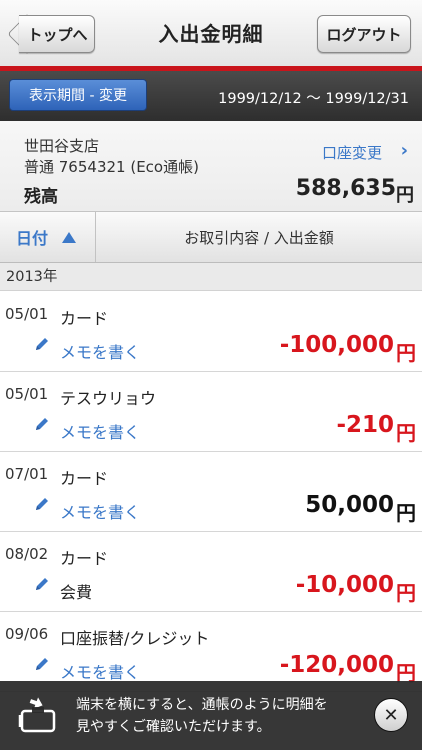 The height and width of the screenshot is (750, 422). I want to click on sort-ascending-icon, so click(69, 237).